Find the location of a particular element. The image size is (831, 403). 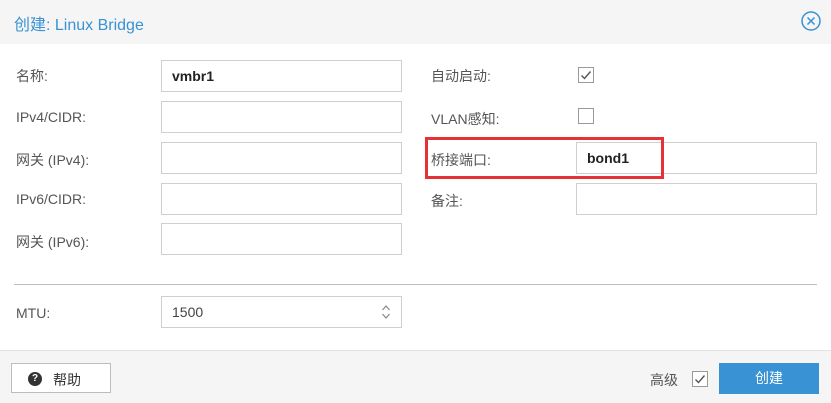

vlan-aware-label: VLAN感知: is located at coordinates (465, 119).